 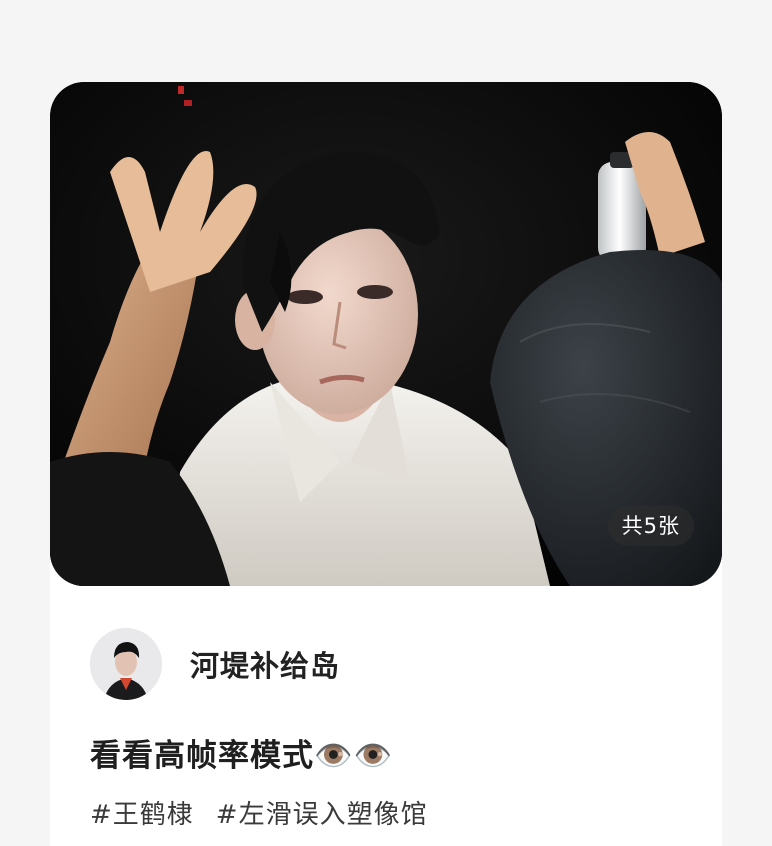 What do you see at coordinates (322, 812) in the screenshot?
I see `tag-item: #左滑误入塑像馆` at bounding box center [322, 812].